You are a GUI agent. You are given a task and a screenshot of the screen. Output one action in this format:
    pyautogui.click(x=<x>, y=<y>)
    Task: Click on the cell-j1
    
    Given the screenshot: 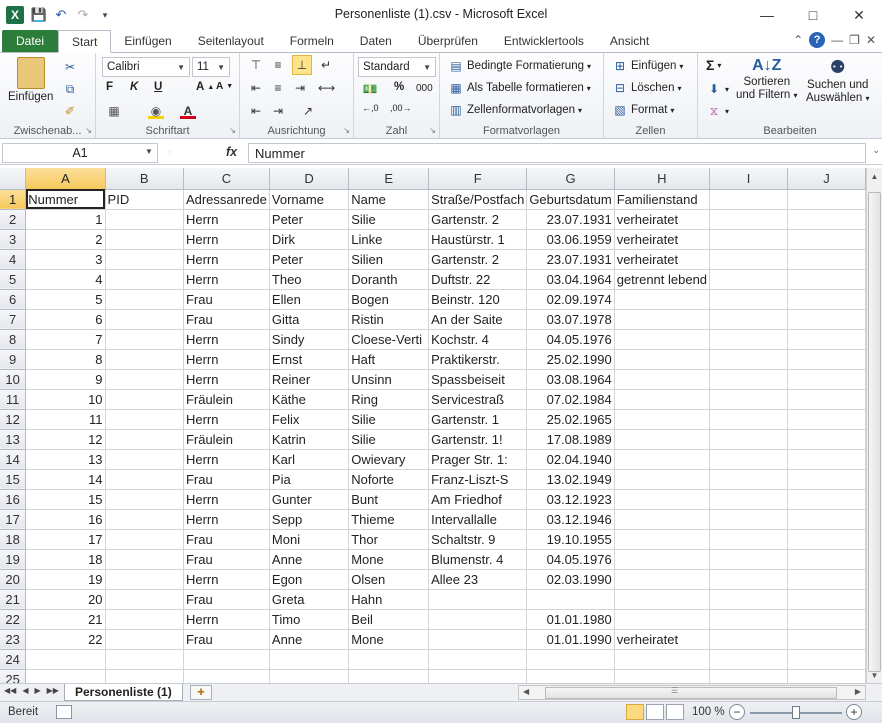 What is the action you would take?
    pyautogui.click(x=826, y=199)
    